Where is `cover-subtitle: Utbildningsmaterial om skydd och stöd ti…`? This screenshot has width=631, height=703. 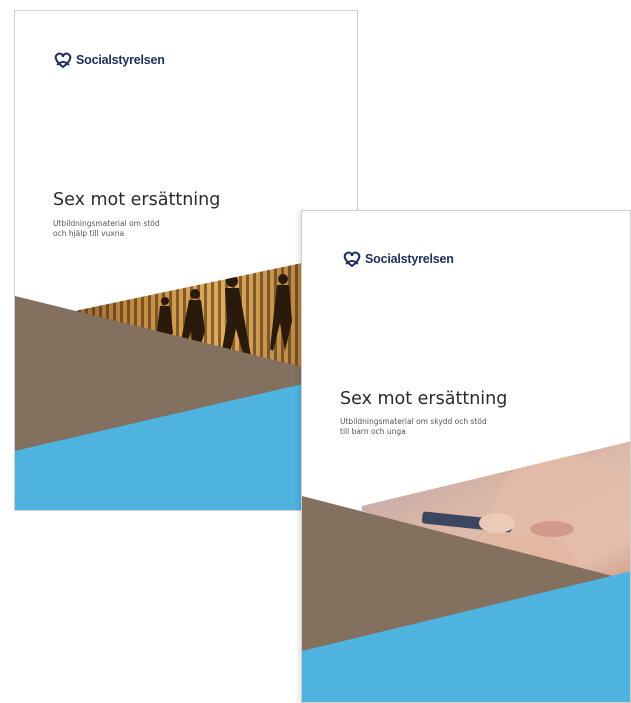 cover-subtitle: Utbildningsmaterial om skydd och stöd ti… is located at coordinates (413, 427).